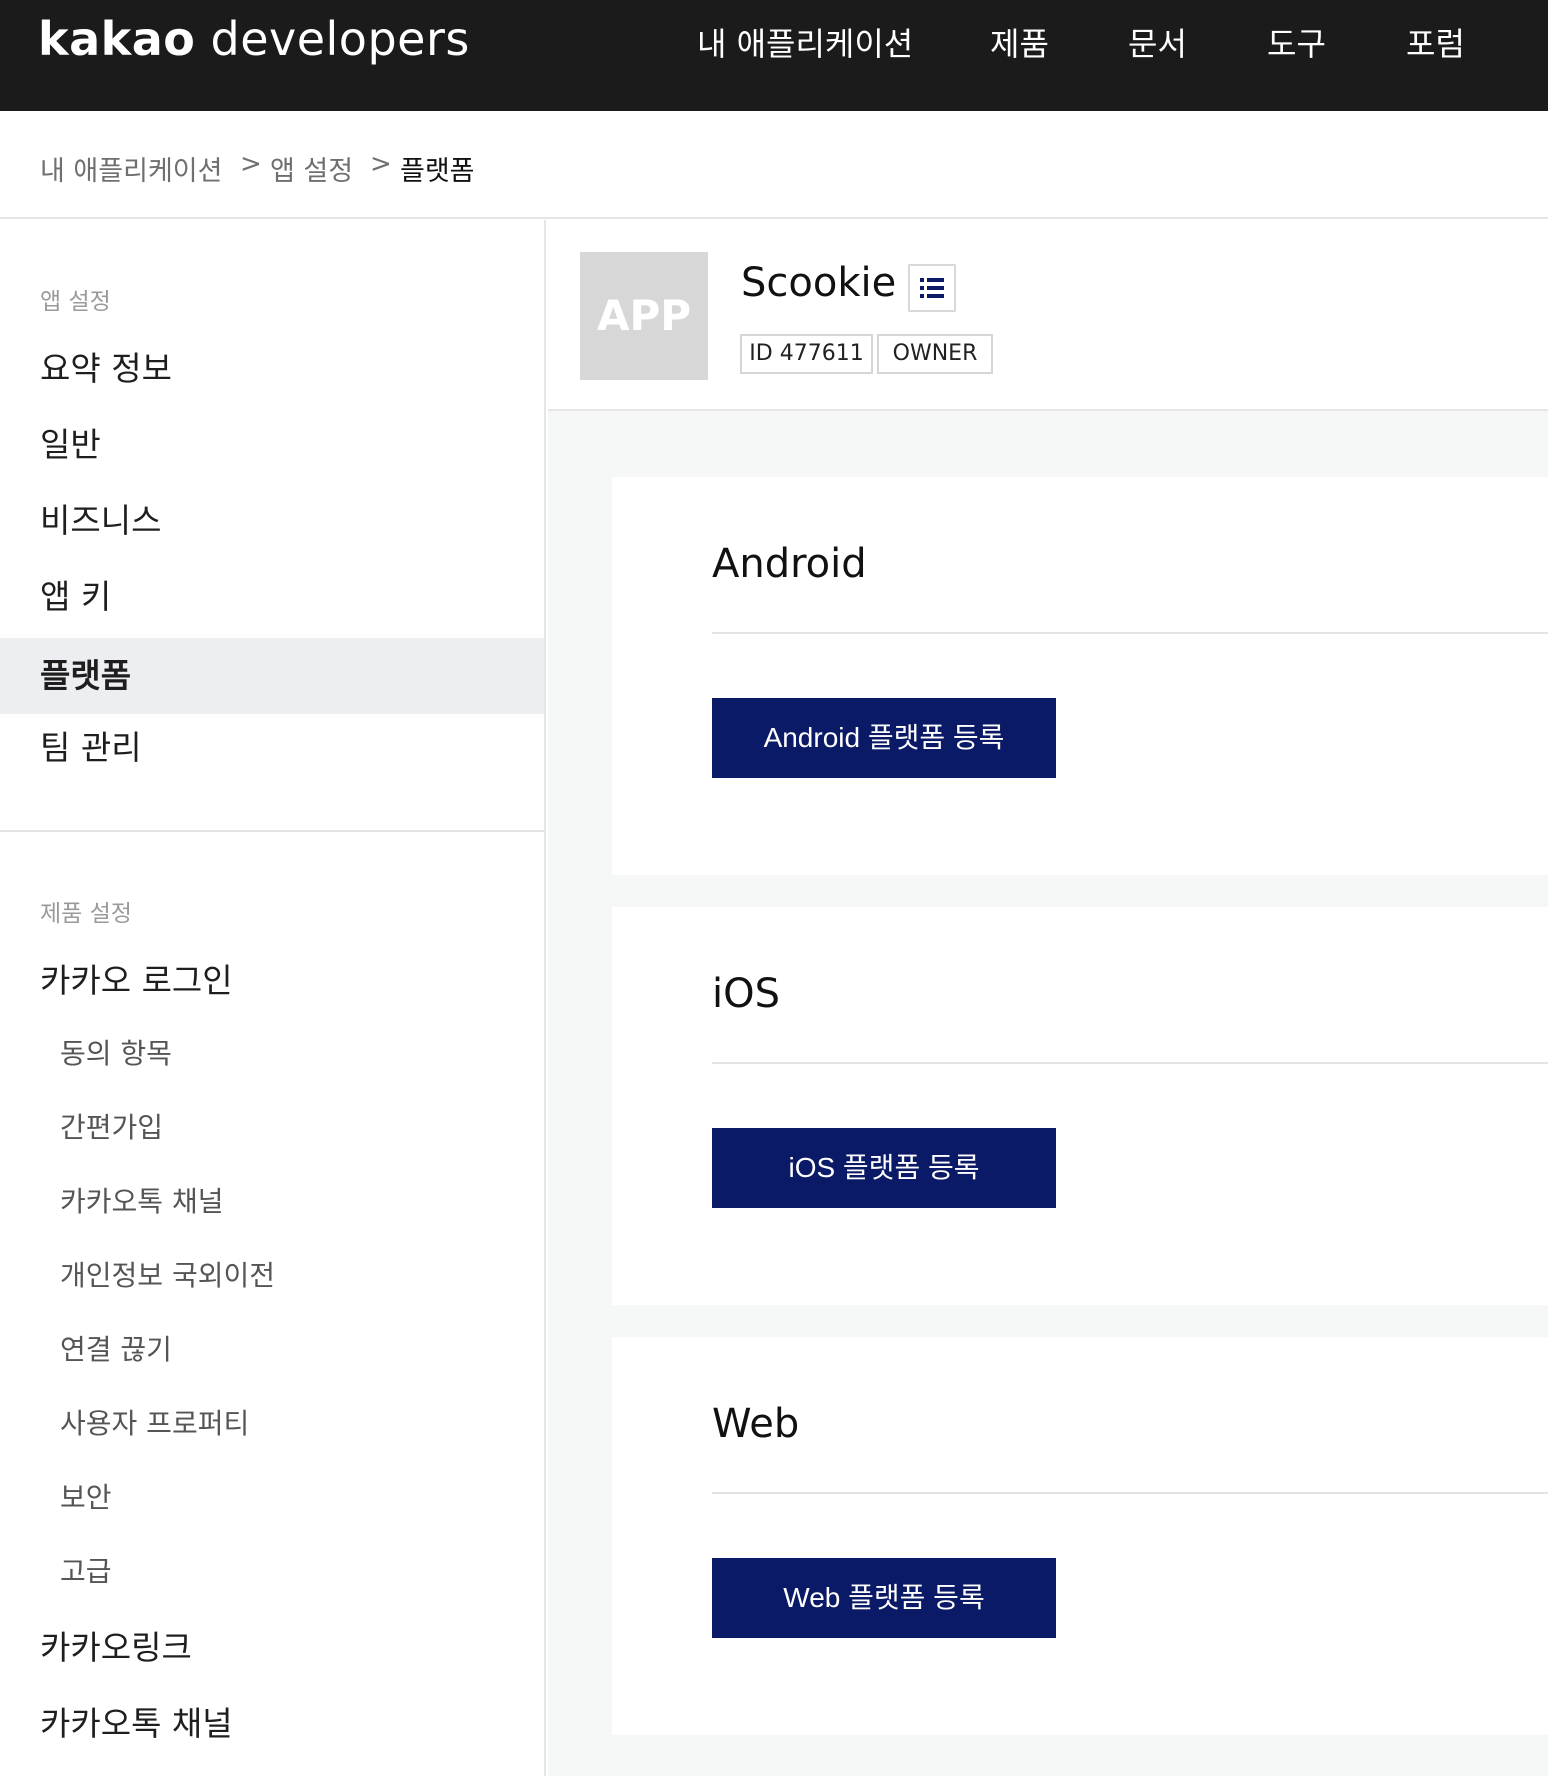 The width and height of the screenshot is (1548, 1776). I want to click on sidebar-section-app-settings: 앱 설정, so click(75, 302).